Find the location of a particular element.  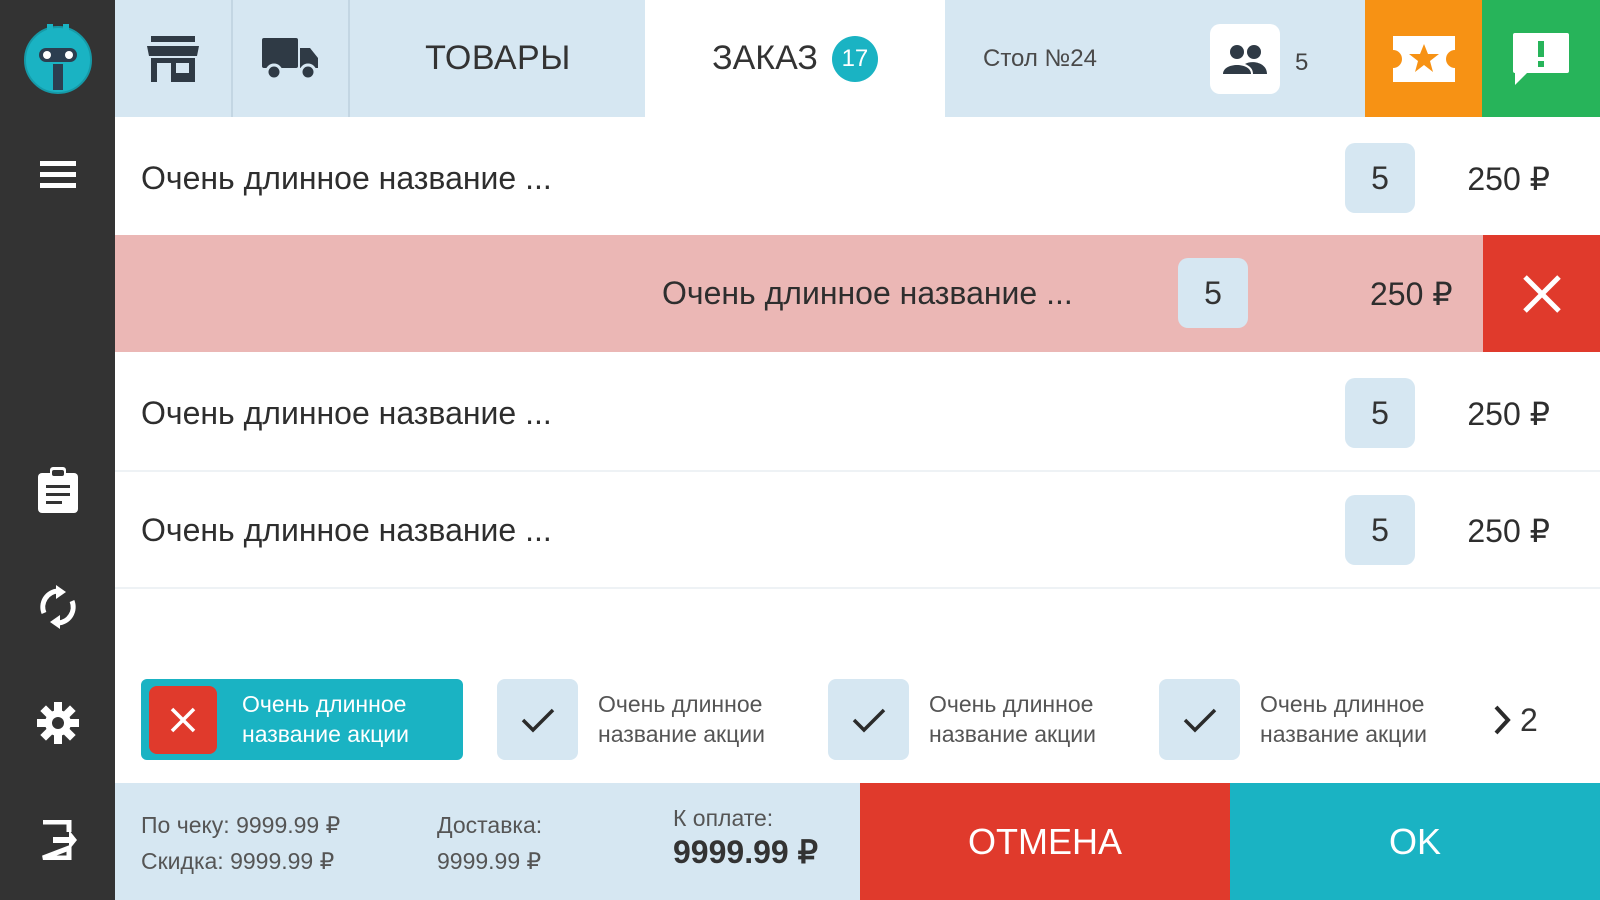

table-label: Стол №24 is located at coordinates (1040, 58).